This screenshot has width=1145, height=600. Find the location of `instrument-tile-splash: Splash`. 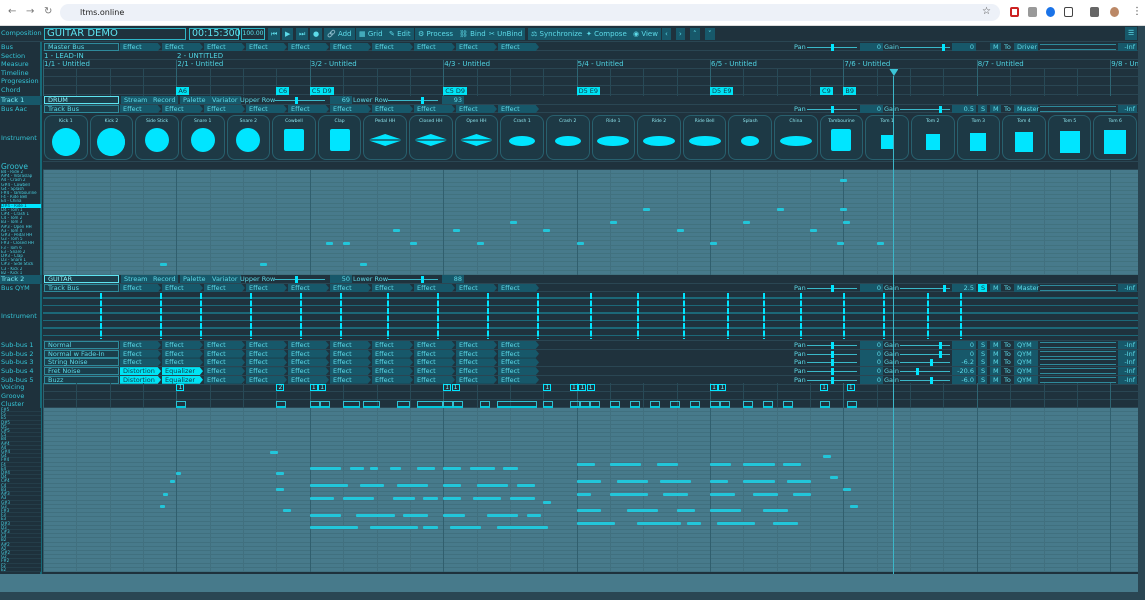

instrument-tile-splash: Splash is located at coordinates (750, 137).